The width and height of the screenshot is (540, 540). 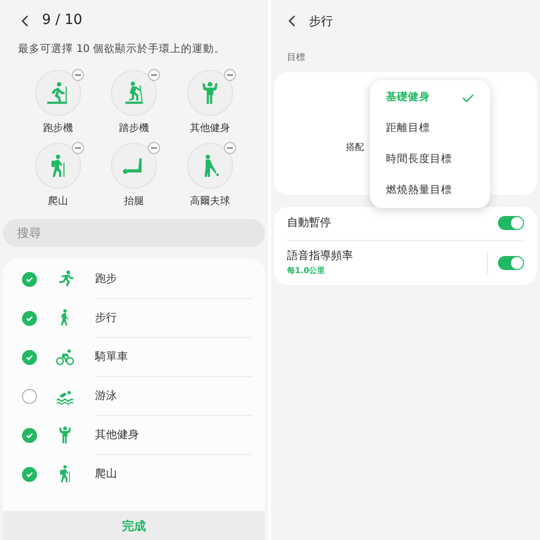 What do you see at coordinates (355, 148) in the screenshot?
I see `goal-hint: 搭配` at bounding box center [355, 148].